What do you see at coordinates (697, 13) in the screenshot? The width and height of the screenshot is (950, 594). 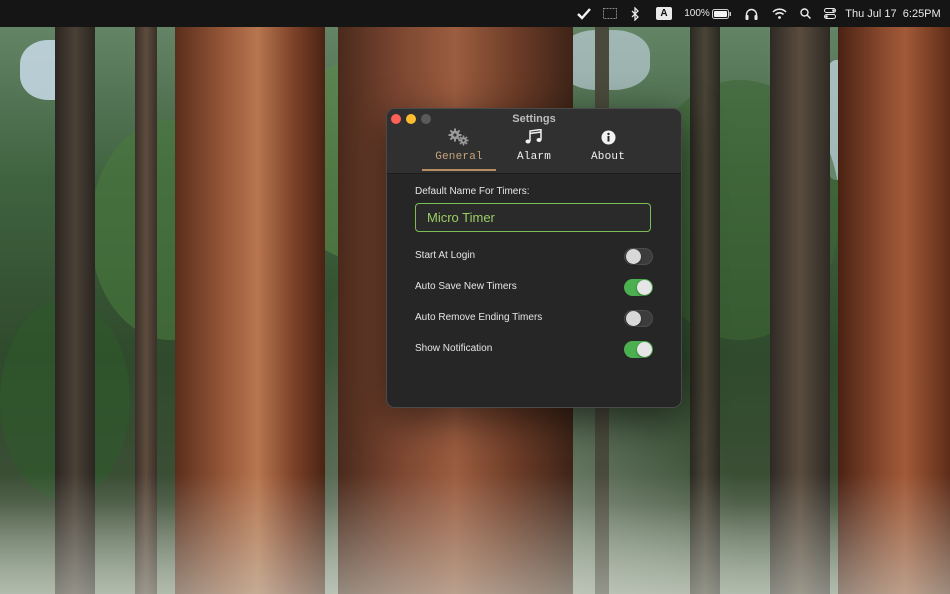 I see `battery-percent: 100%` at bounding box center [697, 13].